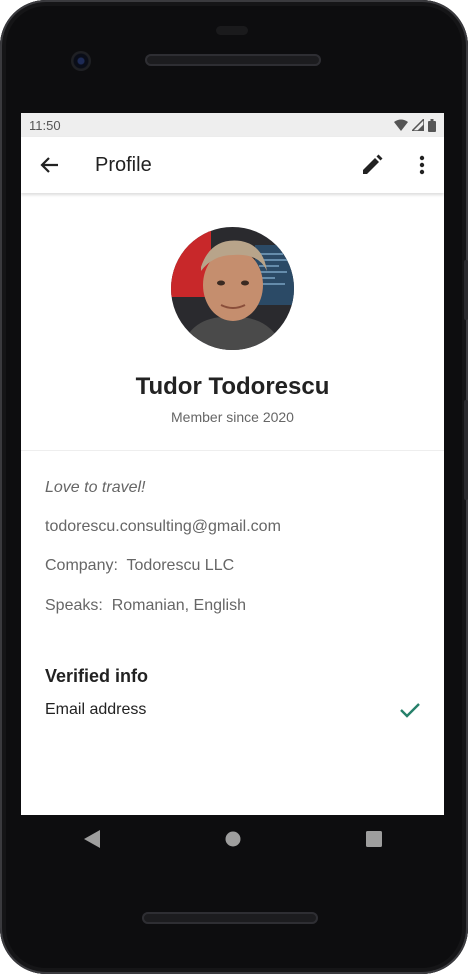 This screenshot has height=974, width=468. Describe the element at coordinates (233, 60) in the screenshot. I see `earpiece-speaker` at that location.